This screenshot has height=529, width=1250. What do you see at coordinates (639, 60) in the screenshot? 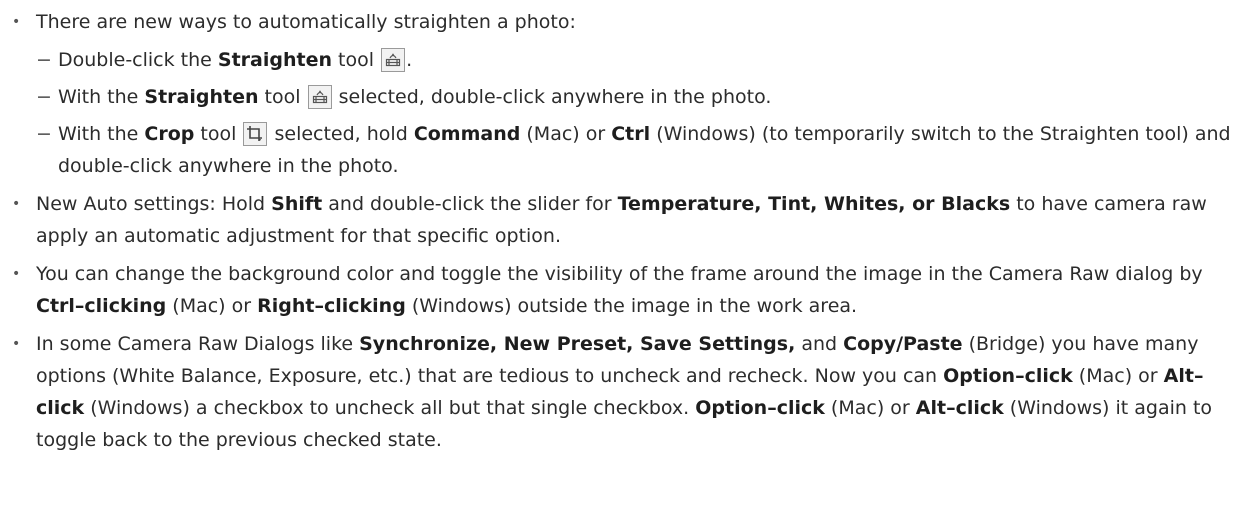
I see `sub-item-double-click-tool: Double-click the Straighten tool .` at bounding box center [639, 60].